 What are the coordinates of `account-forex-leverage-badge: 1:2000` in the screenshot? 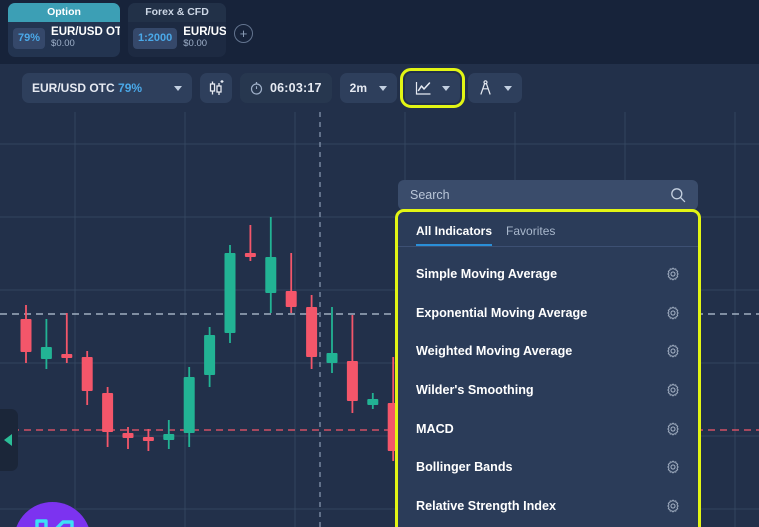 It's located at (155, 38).